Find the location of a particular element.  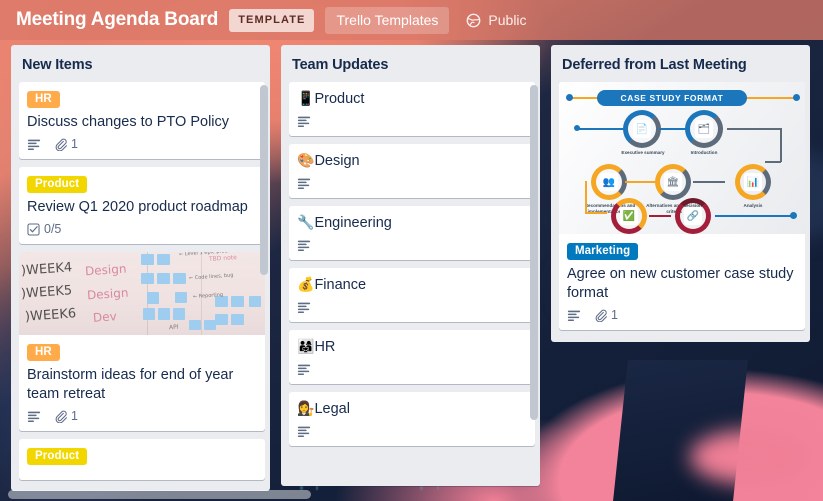

card: 🔧Engineering is located at coordinates (412, 233).